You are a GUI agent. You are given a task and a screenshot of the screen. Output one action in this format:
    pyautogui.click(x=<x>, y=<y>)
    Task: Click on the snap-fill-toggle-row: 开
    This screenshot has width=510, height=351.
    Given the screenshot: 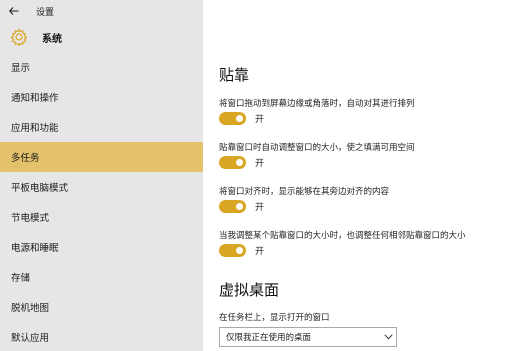 What is the action you would take?
    pyautogui.click(x=241, y=162)
    